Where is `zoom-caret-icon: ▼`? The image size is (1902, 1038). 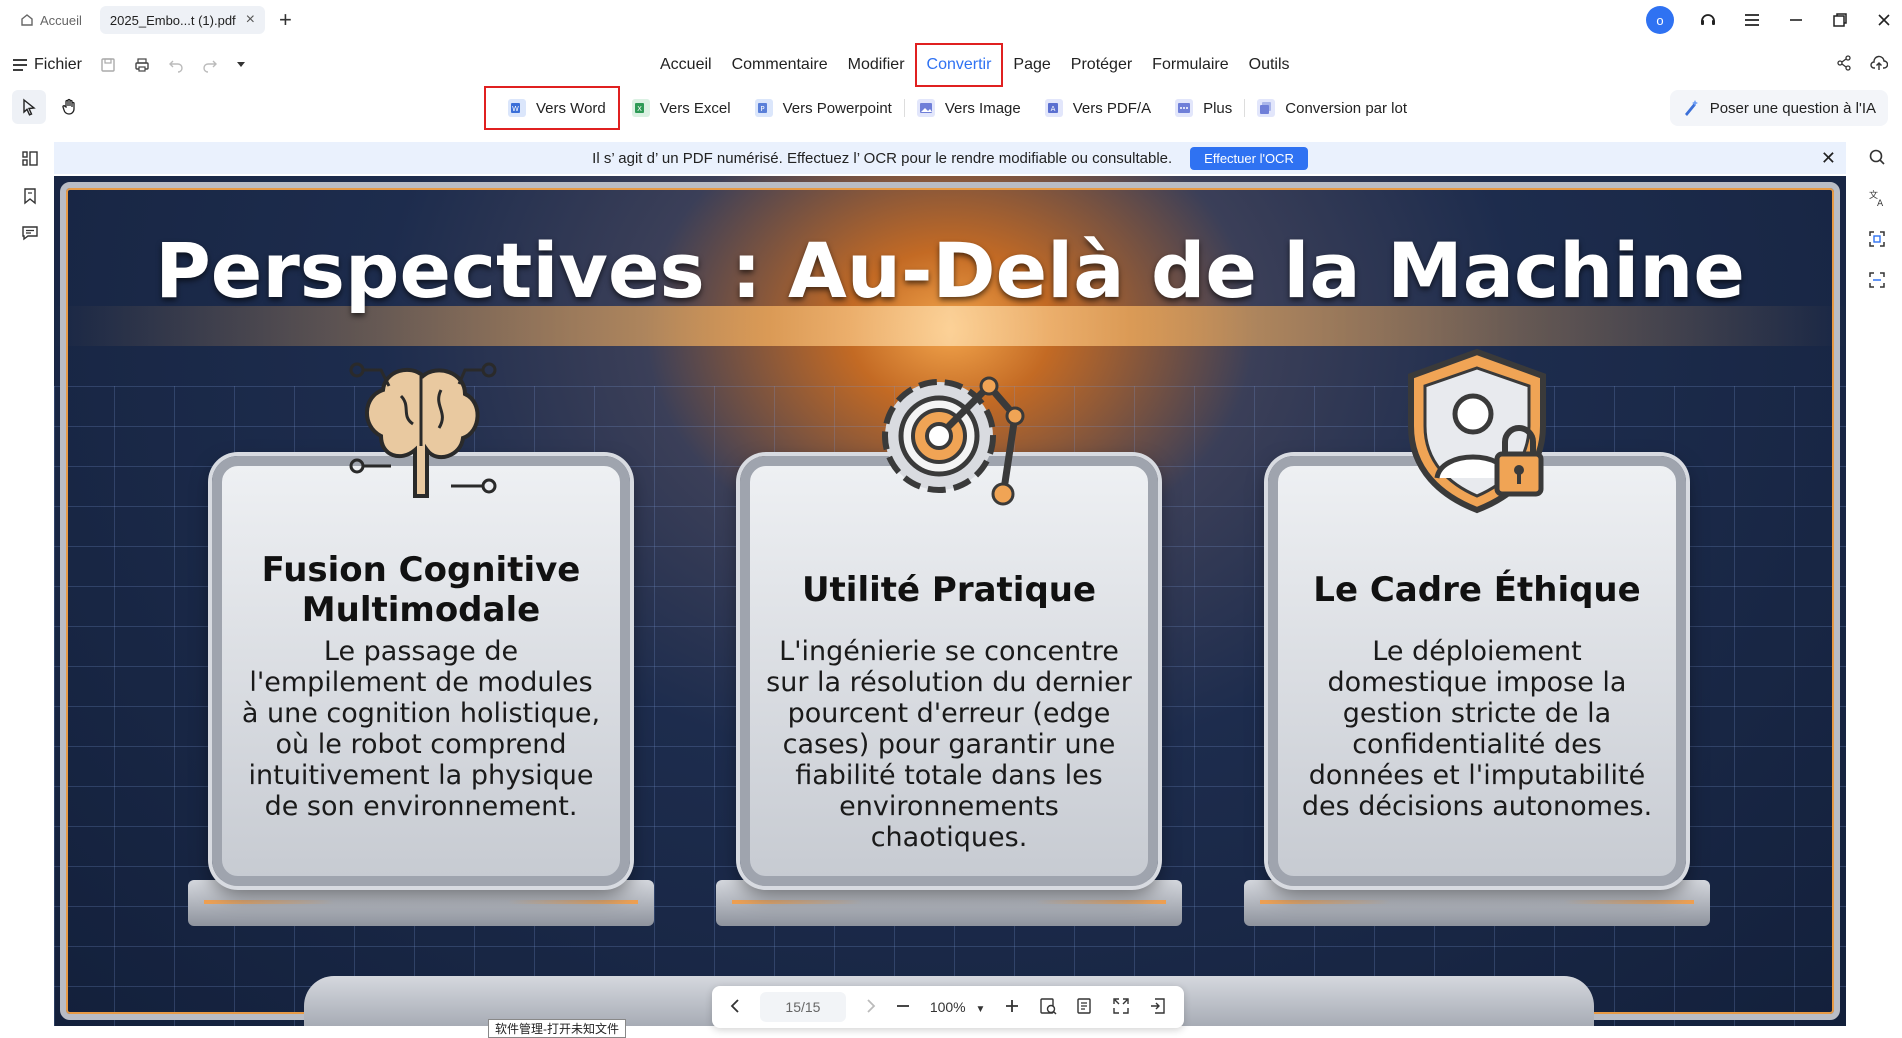 zoom-caret-icon: ▼ is located at coordinates (980, 1009).